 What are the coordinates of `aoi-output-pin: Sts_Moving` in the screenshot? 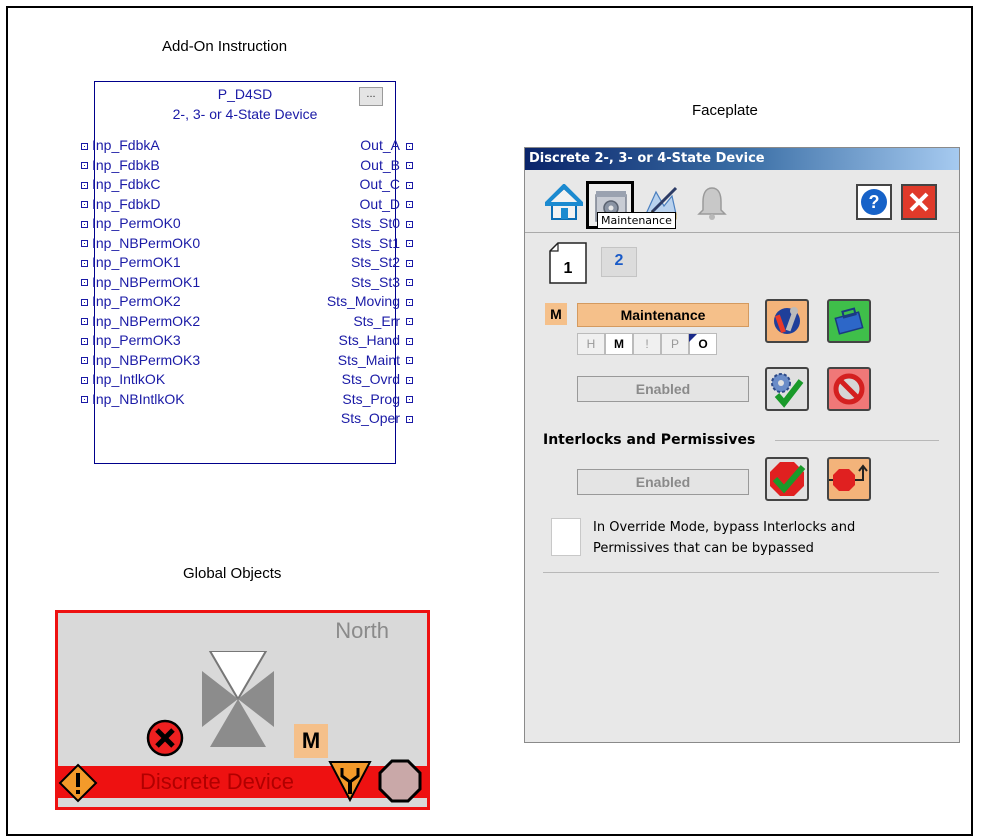 It's located at (370, 301).